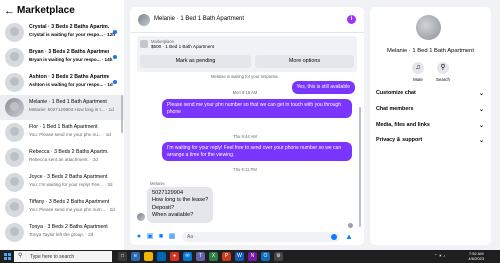 Image resolution: width=500 pixels, height=263 pixels. I want to click on emoji-icon, so click(334, 237).